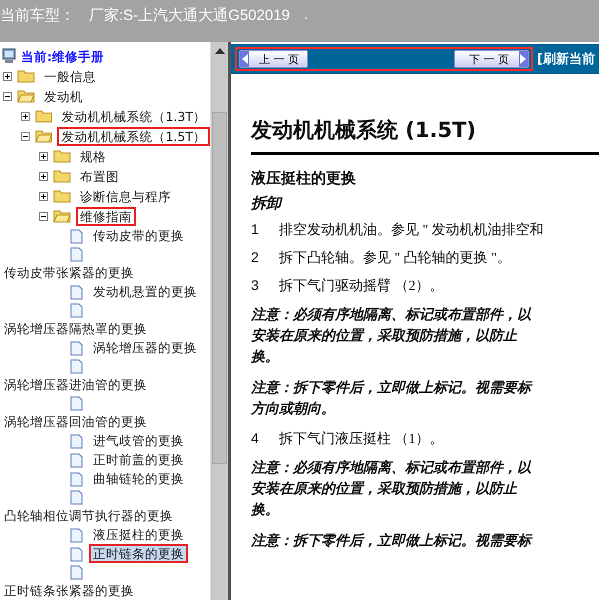 Image resolution: width=599 pixels, height=600 pixels. I want to click on tree-document-item: 发动机悬置的更换, so click(145, 291).